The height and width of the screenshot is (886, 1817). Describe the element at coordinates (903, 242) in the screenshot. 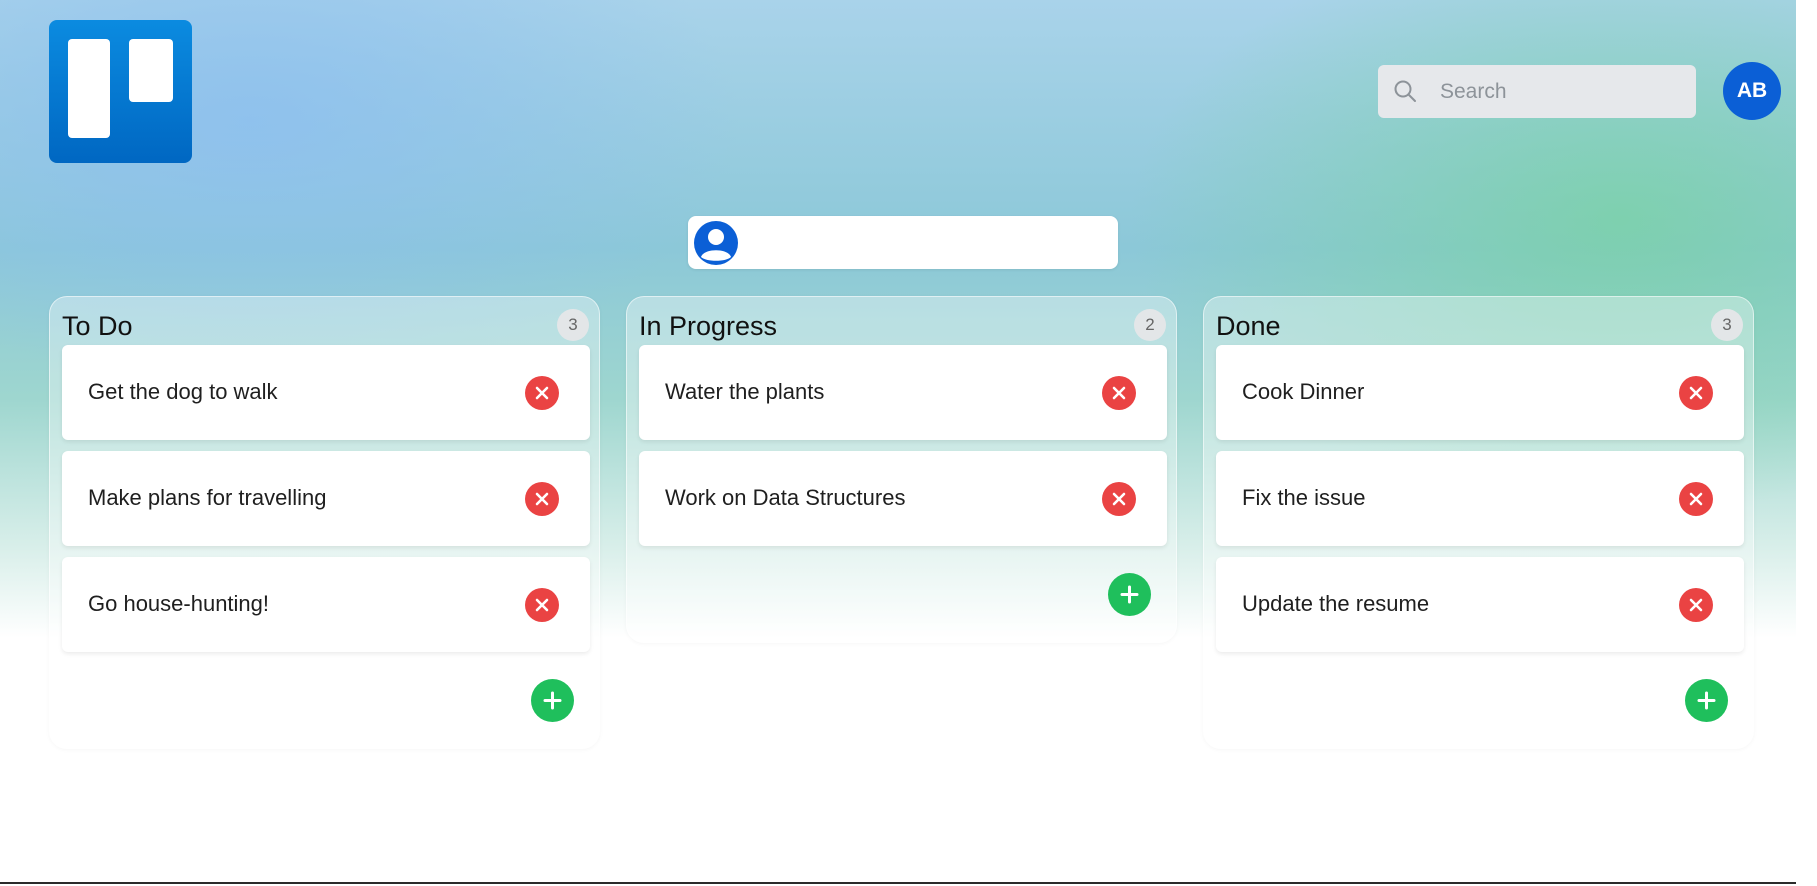

I see `board-title-bar` at that location.